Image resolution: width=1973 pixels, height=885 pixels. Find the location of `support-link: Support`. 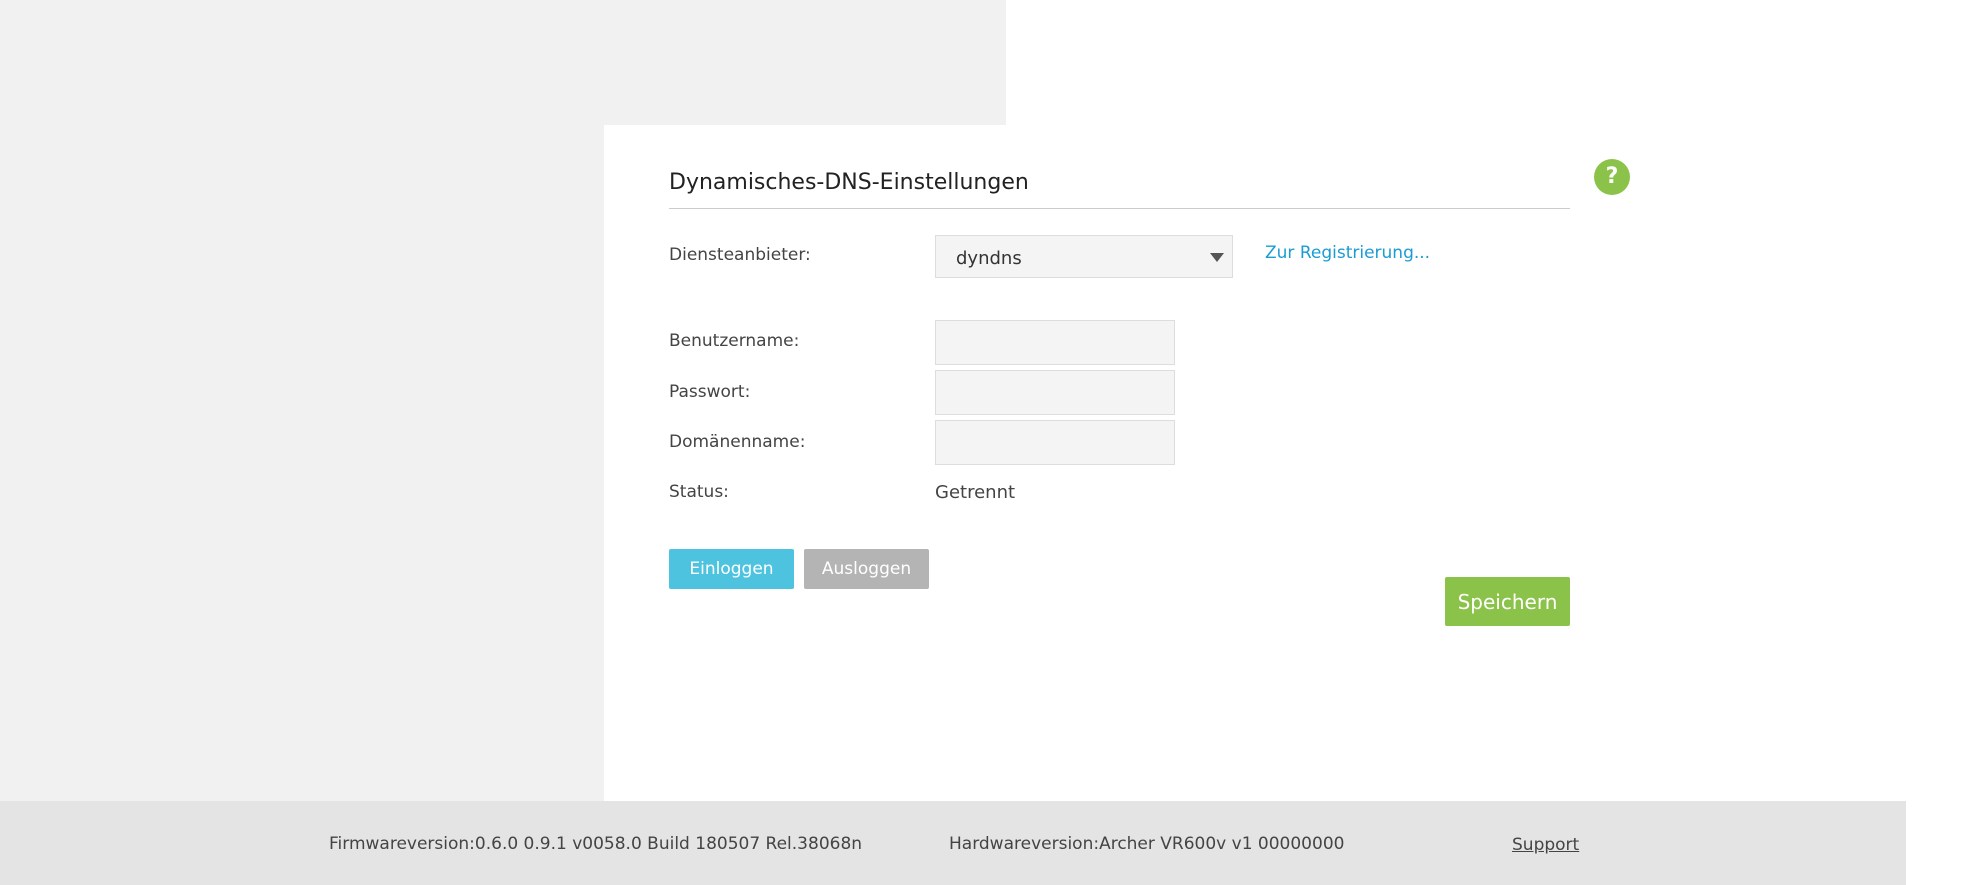

support-link: Support is located at coordinates (1545, 845).